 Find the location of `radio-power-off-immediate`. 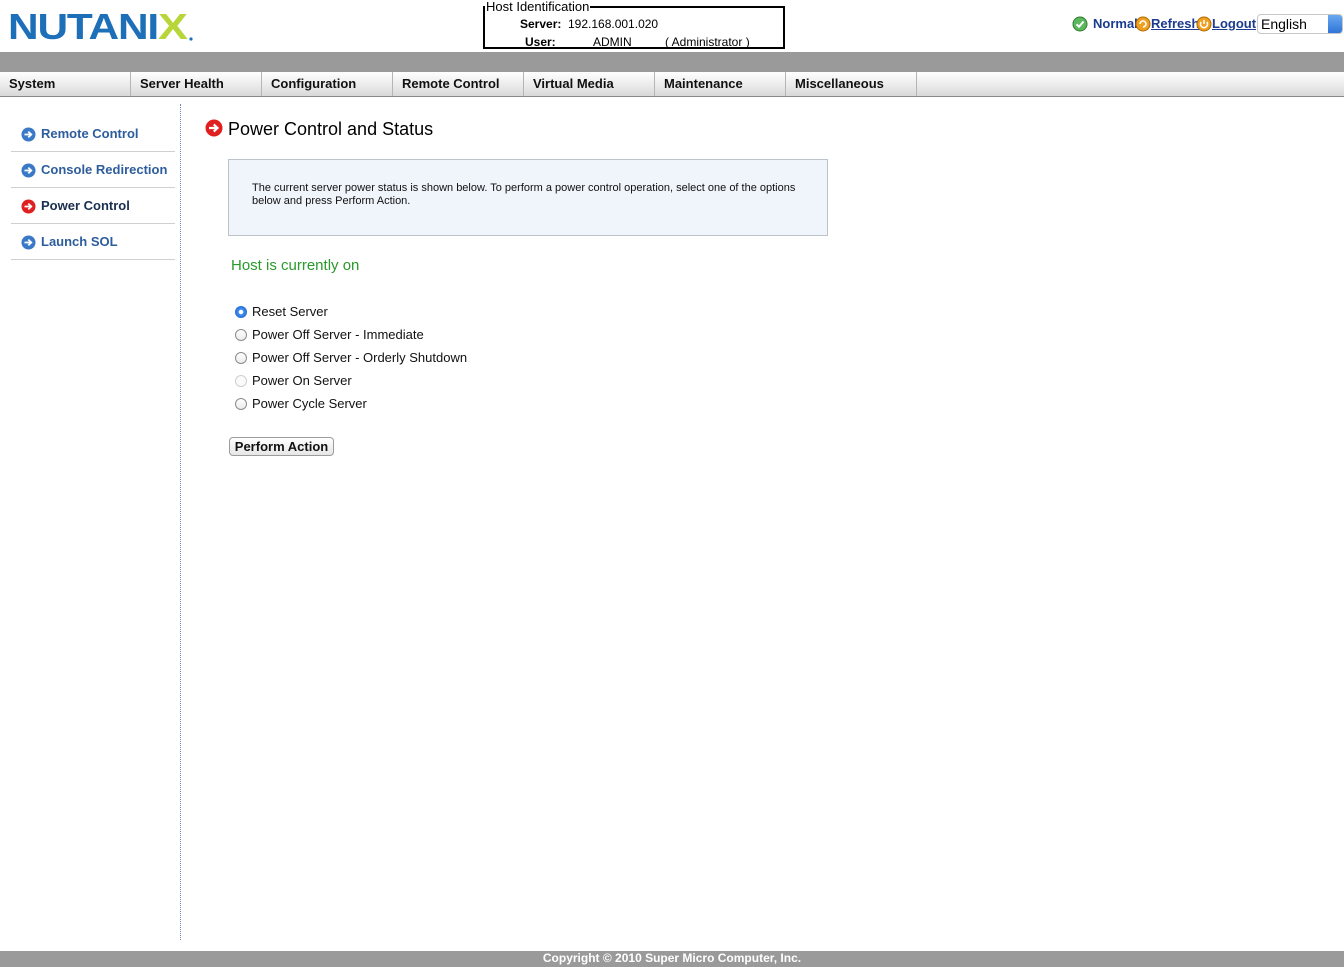

radio-power-off-immediate is located at coordinates (241, 335).